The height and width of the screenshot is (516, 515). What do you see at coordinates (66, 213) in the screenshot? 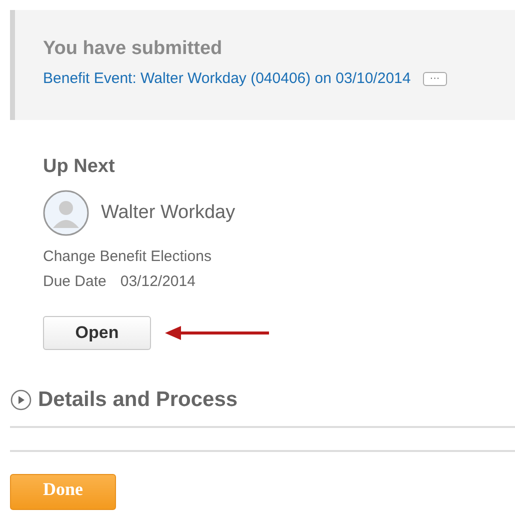
I see `avatar-icon` at bounding box center [66, 213].